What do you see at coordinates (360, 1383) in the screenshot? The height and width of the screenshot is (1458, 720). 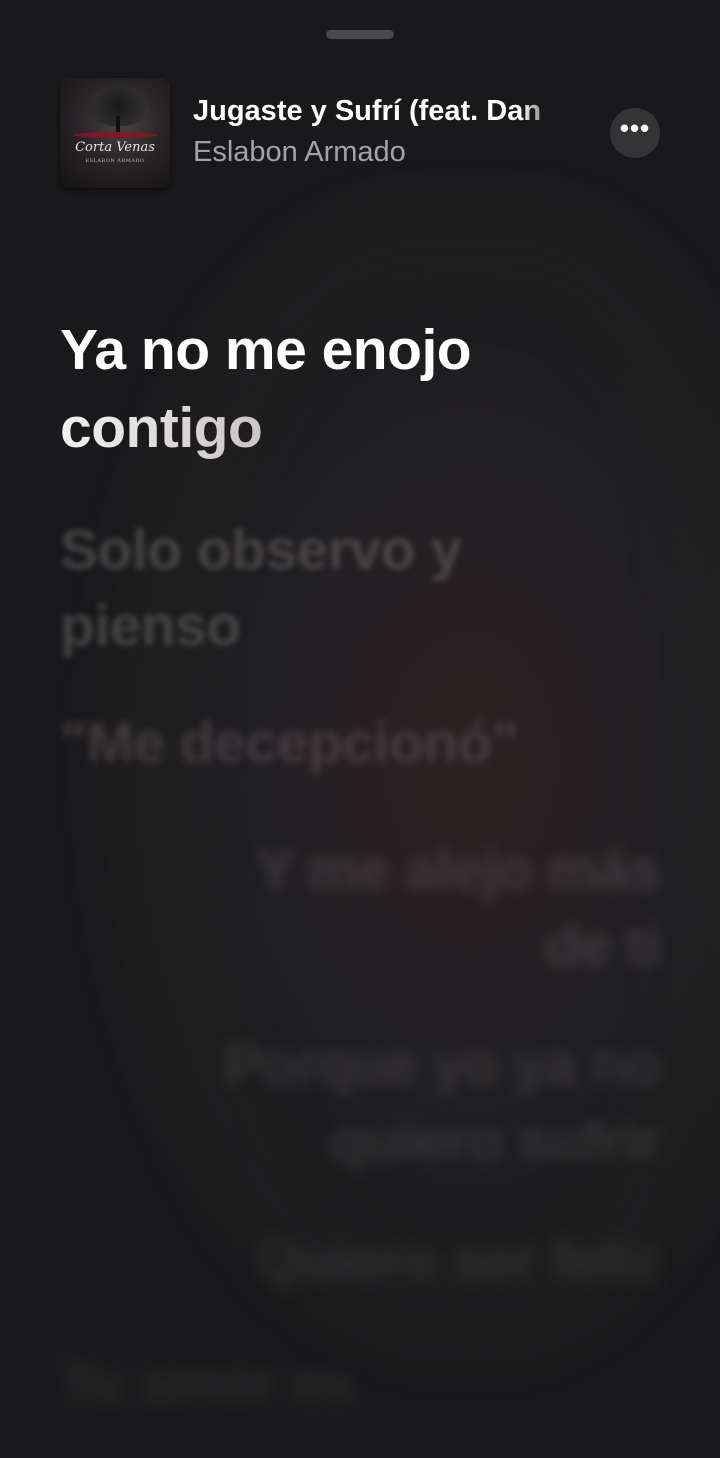 I see `lyric-line-upcoming: Tu amor es` at bounding box center [360, 1383].